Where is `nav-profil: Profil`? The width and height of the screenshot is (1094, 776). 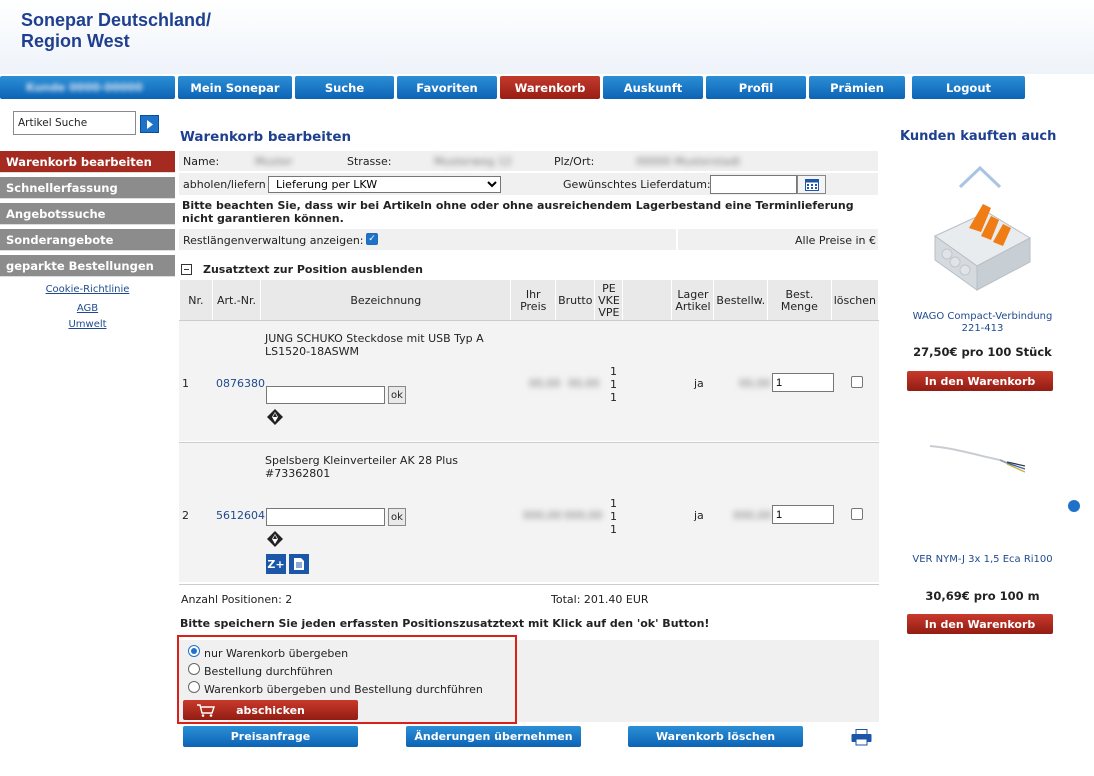
nav-profil: Profil is located at coordinates (756, 87).